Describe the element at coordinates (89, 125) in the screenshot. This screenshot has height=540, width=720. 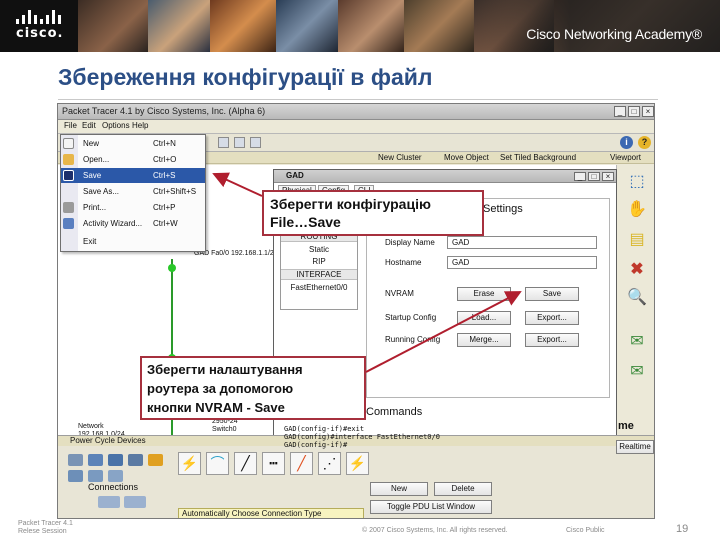
I see `menu-edit: Edit` at that location.